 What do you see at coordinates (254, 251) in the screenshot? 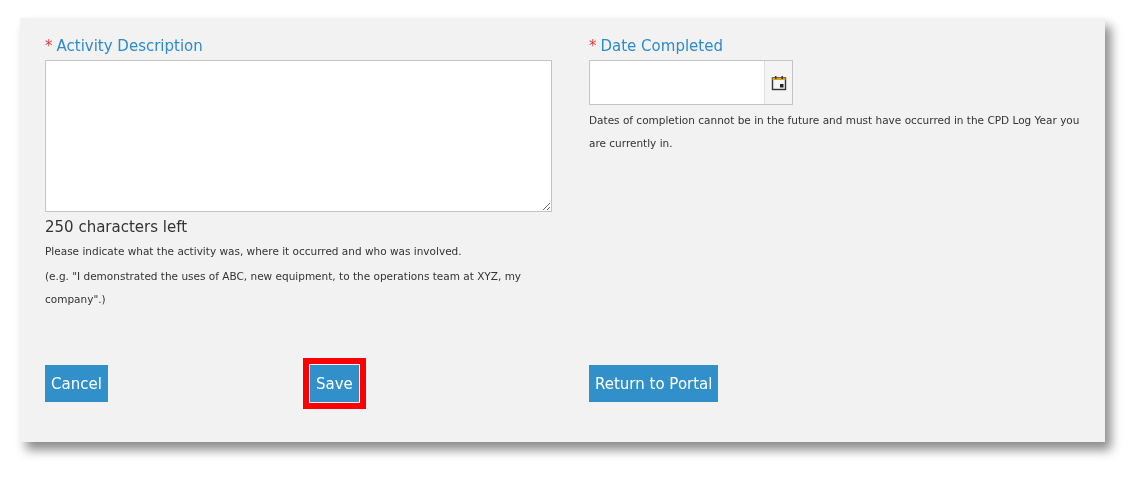
I see `hint-text: Please indicate what the activity was, where it occurred and who was involved.` at bounding box center [254, 251].